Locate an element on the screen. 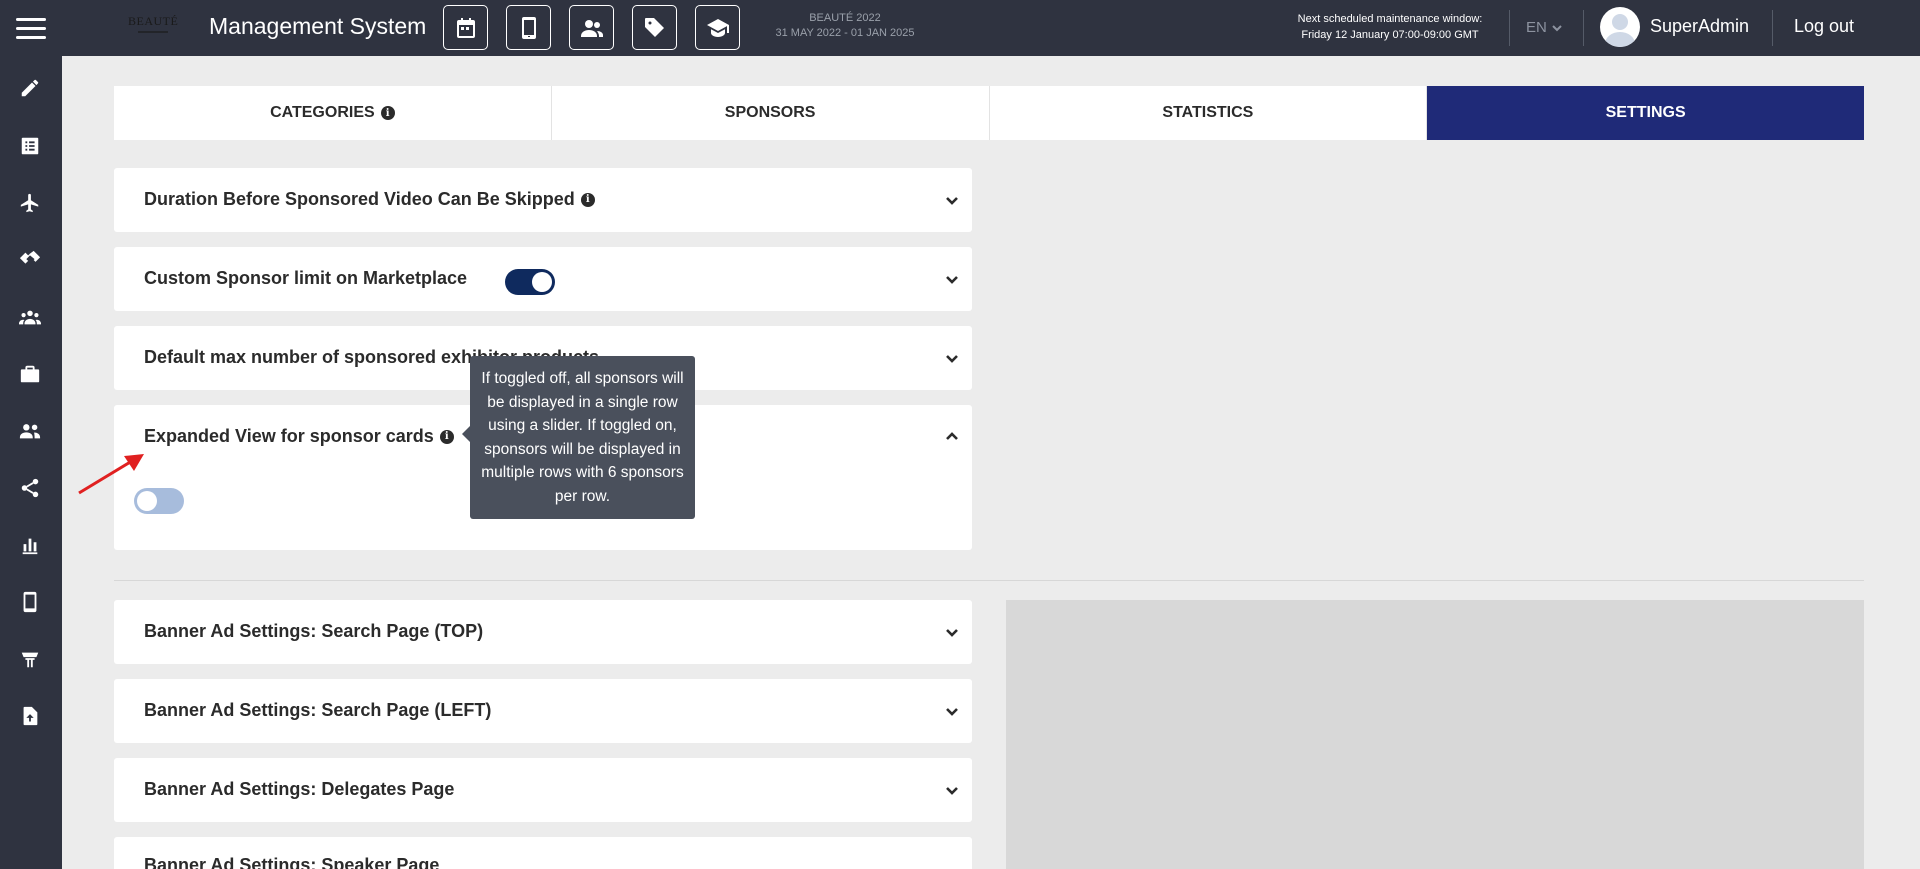 Image resolution: width=1920 pixels, height=869 pixels. tag-icon is located at coordinates (654, 27).